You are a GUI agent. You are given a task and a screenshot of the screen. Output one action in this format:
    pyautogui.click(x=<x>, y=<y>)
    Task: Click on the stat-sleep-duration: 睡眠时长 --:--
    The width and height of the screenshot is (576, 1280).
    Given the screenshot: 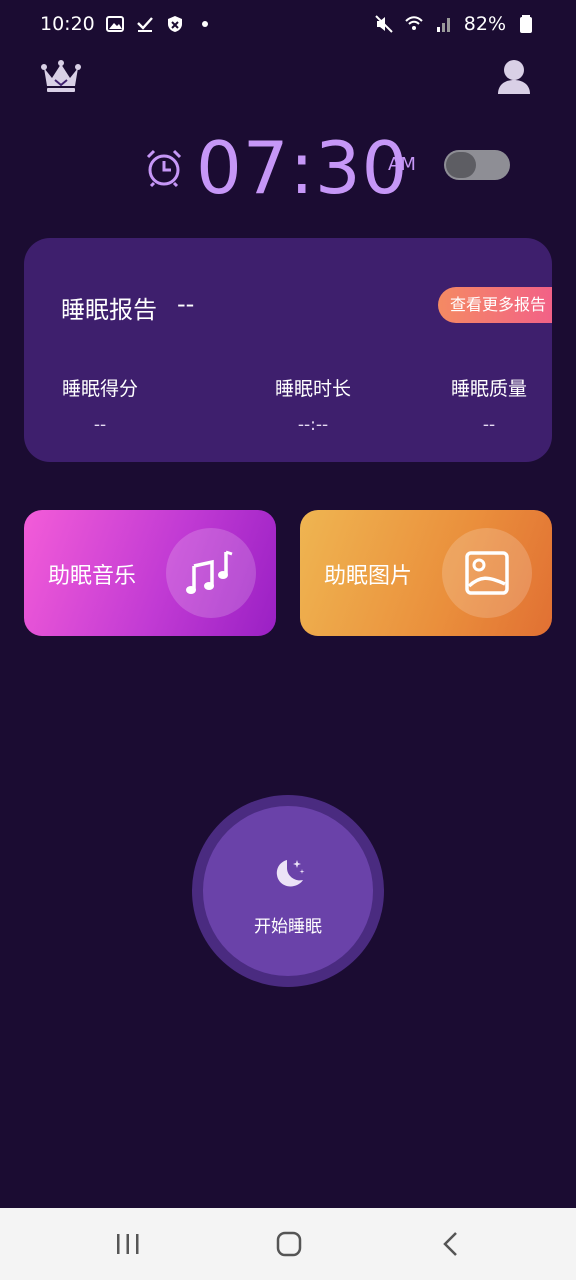 What is the action you would take?
    pyautogui.click(x=313, y=404)
    